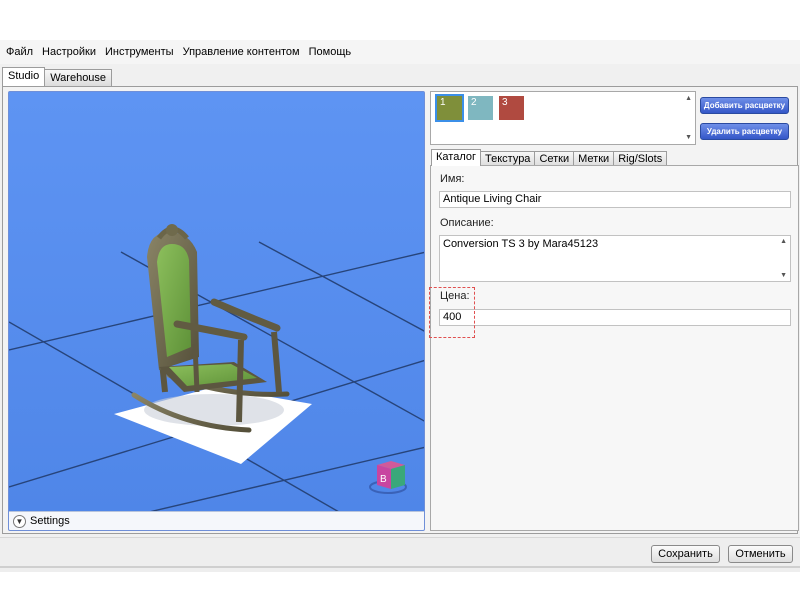  Describe the element at coordinates (78, 77) in the screenshot. I see `tab-warehouse: Warehouse` at that location.